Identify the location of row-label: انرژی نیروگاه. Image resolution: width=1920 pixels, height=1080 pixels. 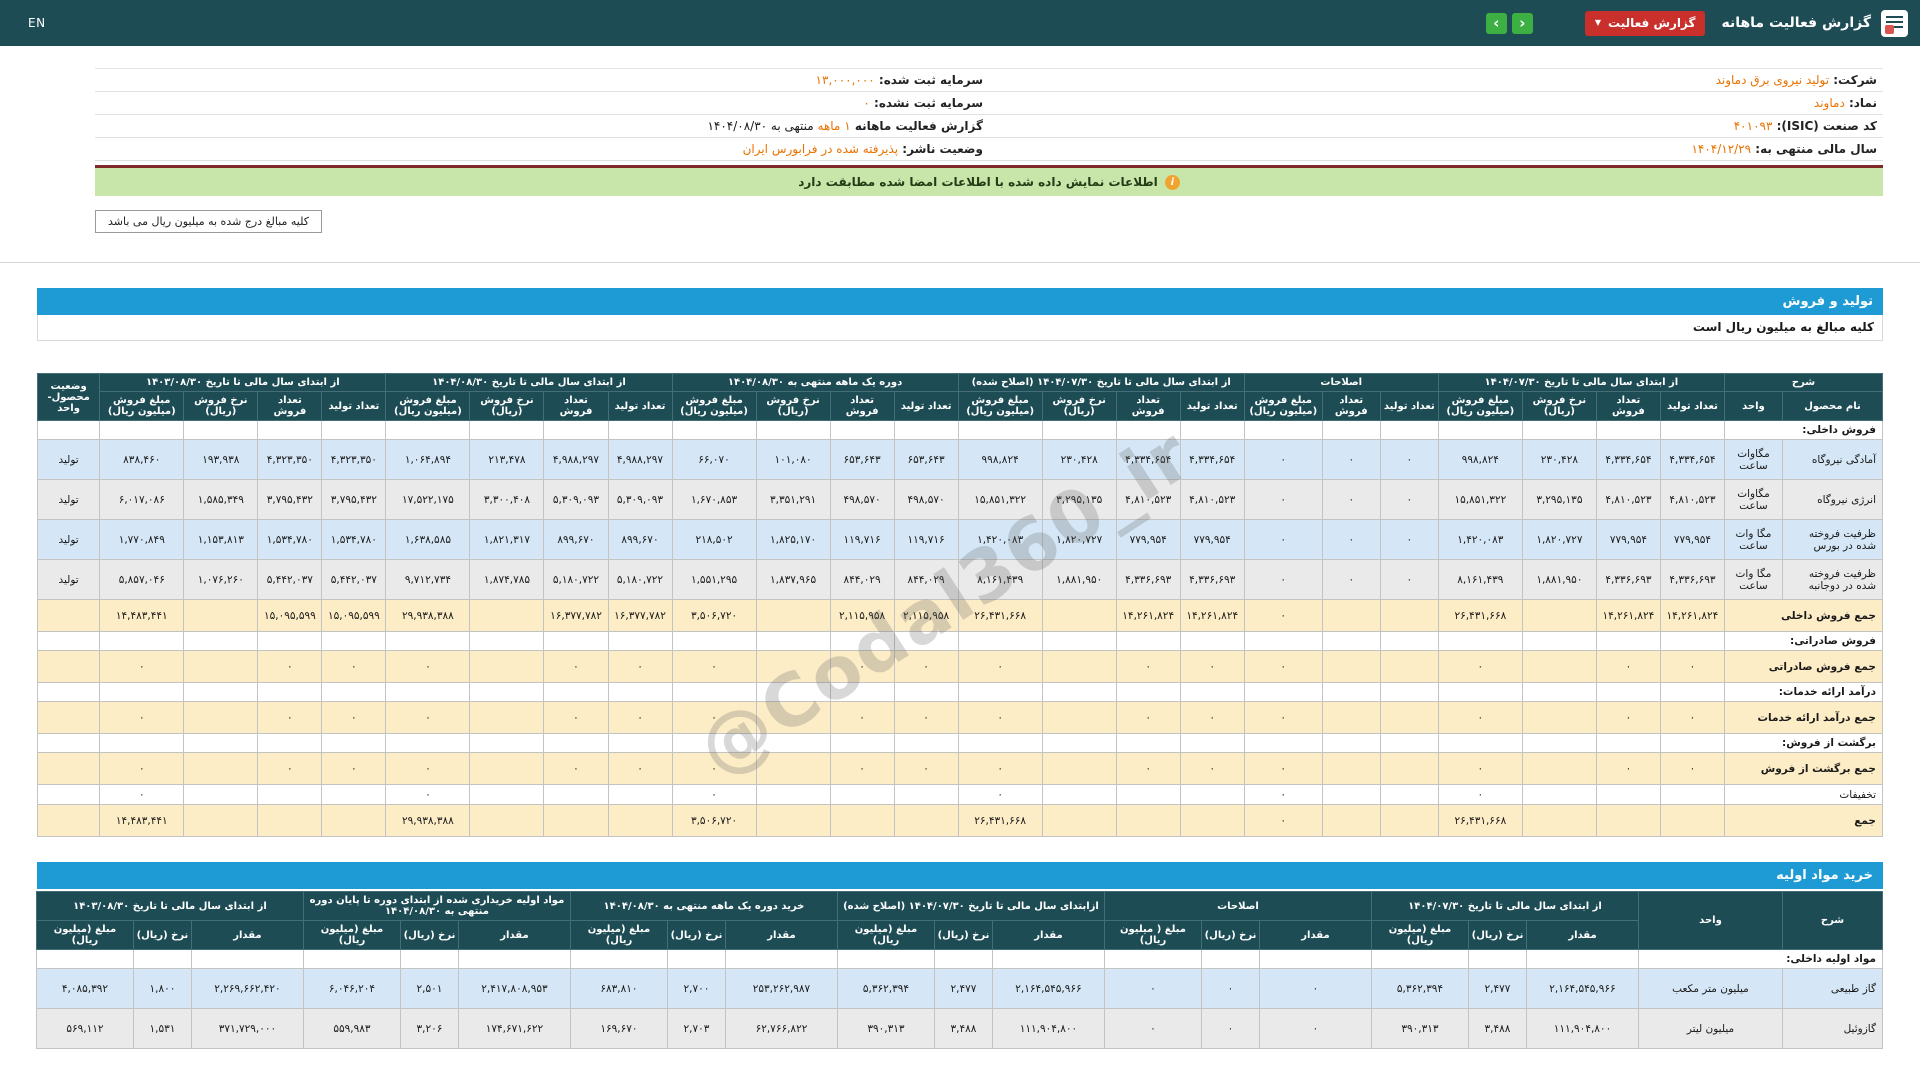
(1832, 499).